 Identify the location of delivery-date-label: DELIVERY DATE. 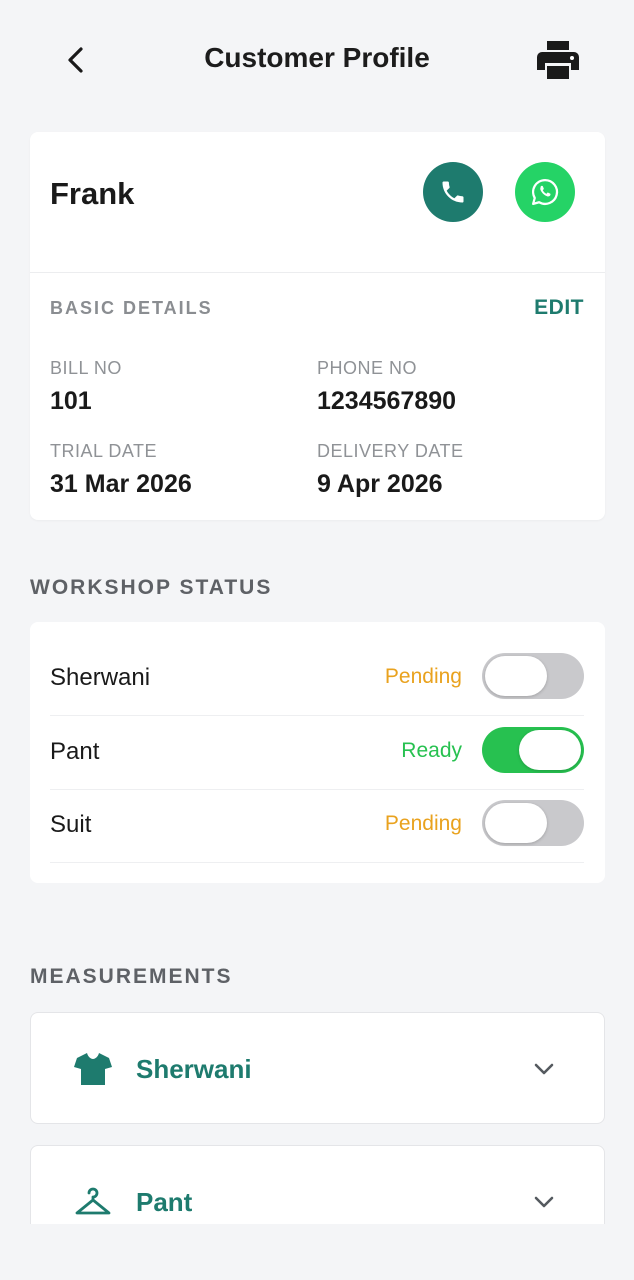
(390, 451).